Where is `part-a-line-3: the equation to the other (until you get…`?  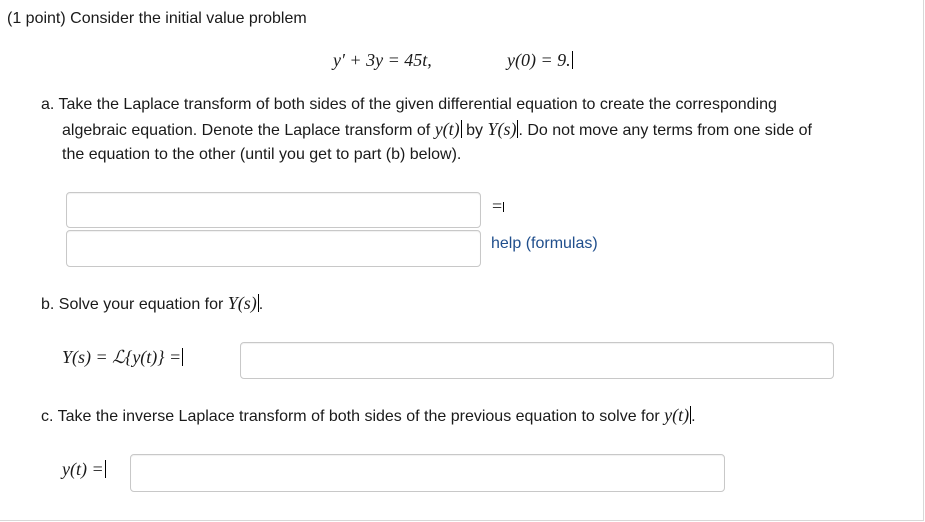 part-a-line-3: the equation to the other (until you get… is located at coordinates (262, 154).